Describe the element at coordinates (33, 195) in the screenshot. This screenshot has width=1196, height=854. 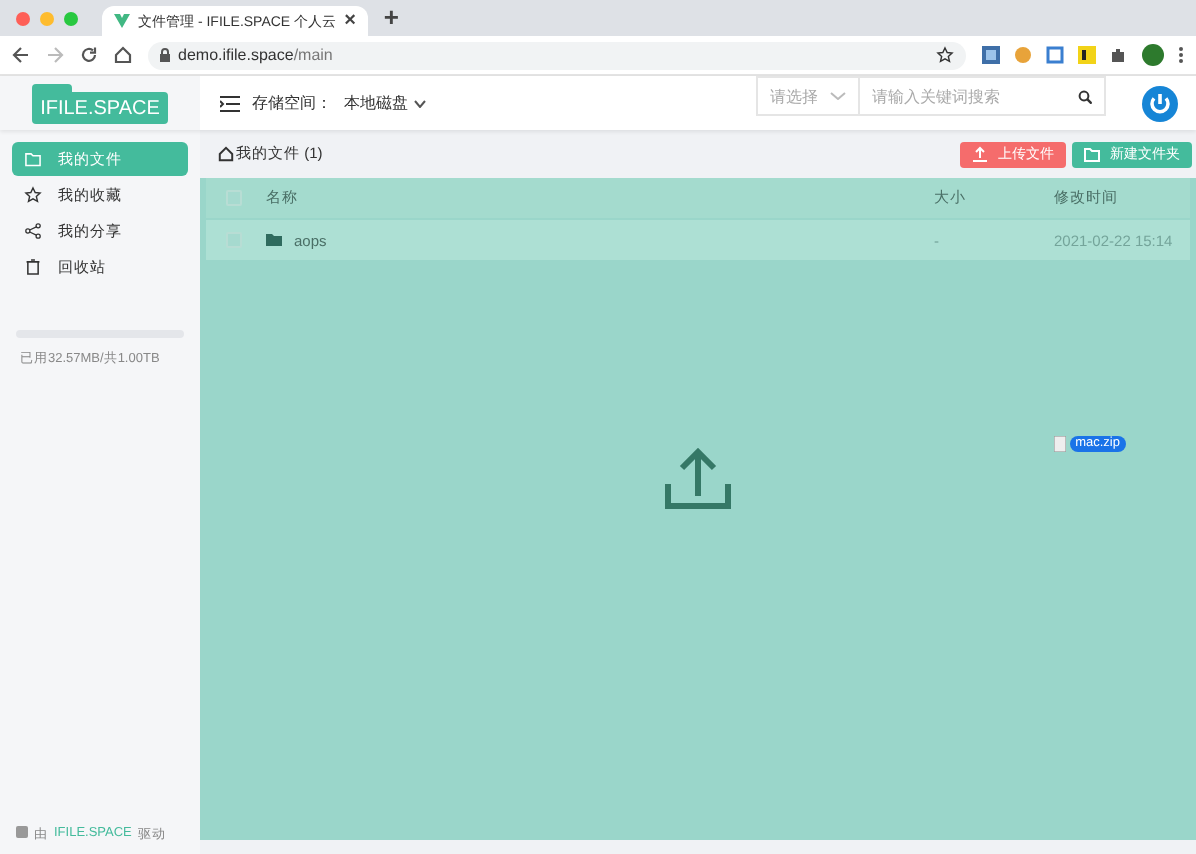
I see `star-icon` at that location.